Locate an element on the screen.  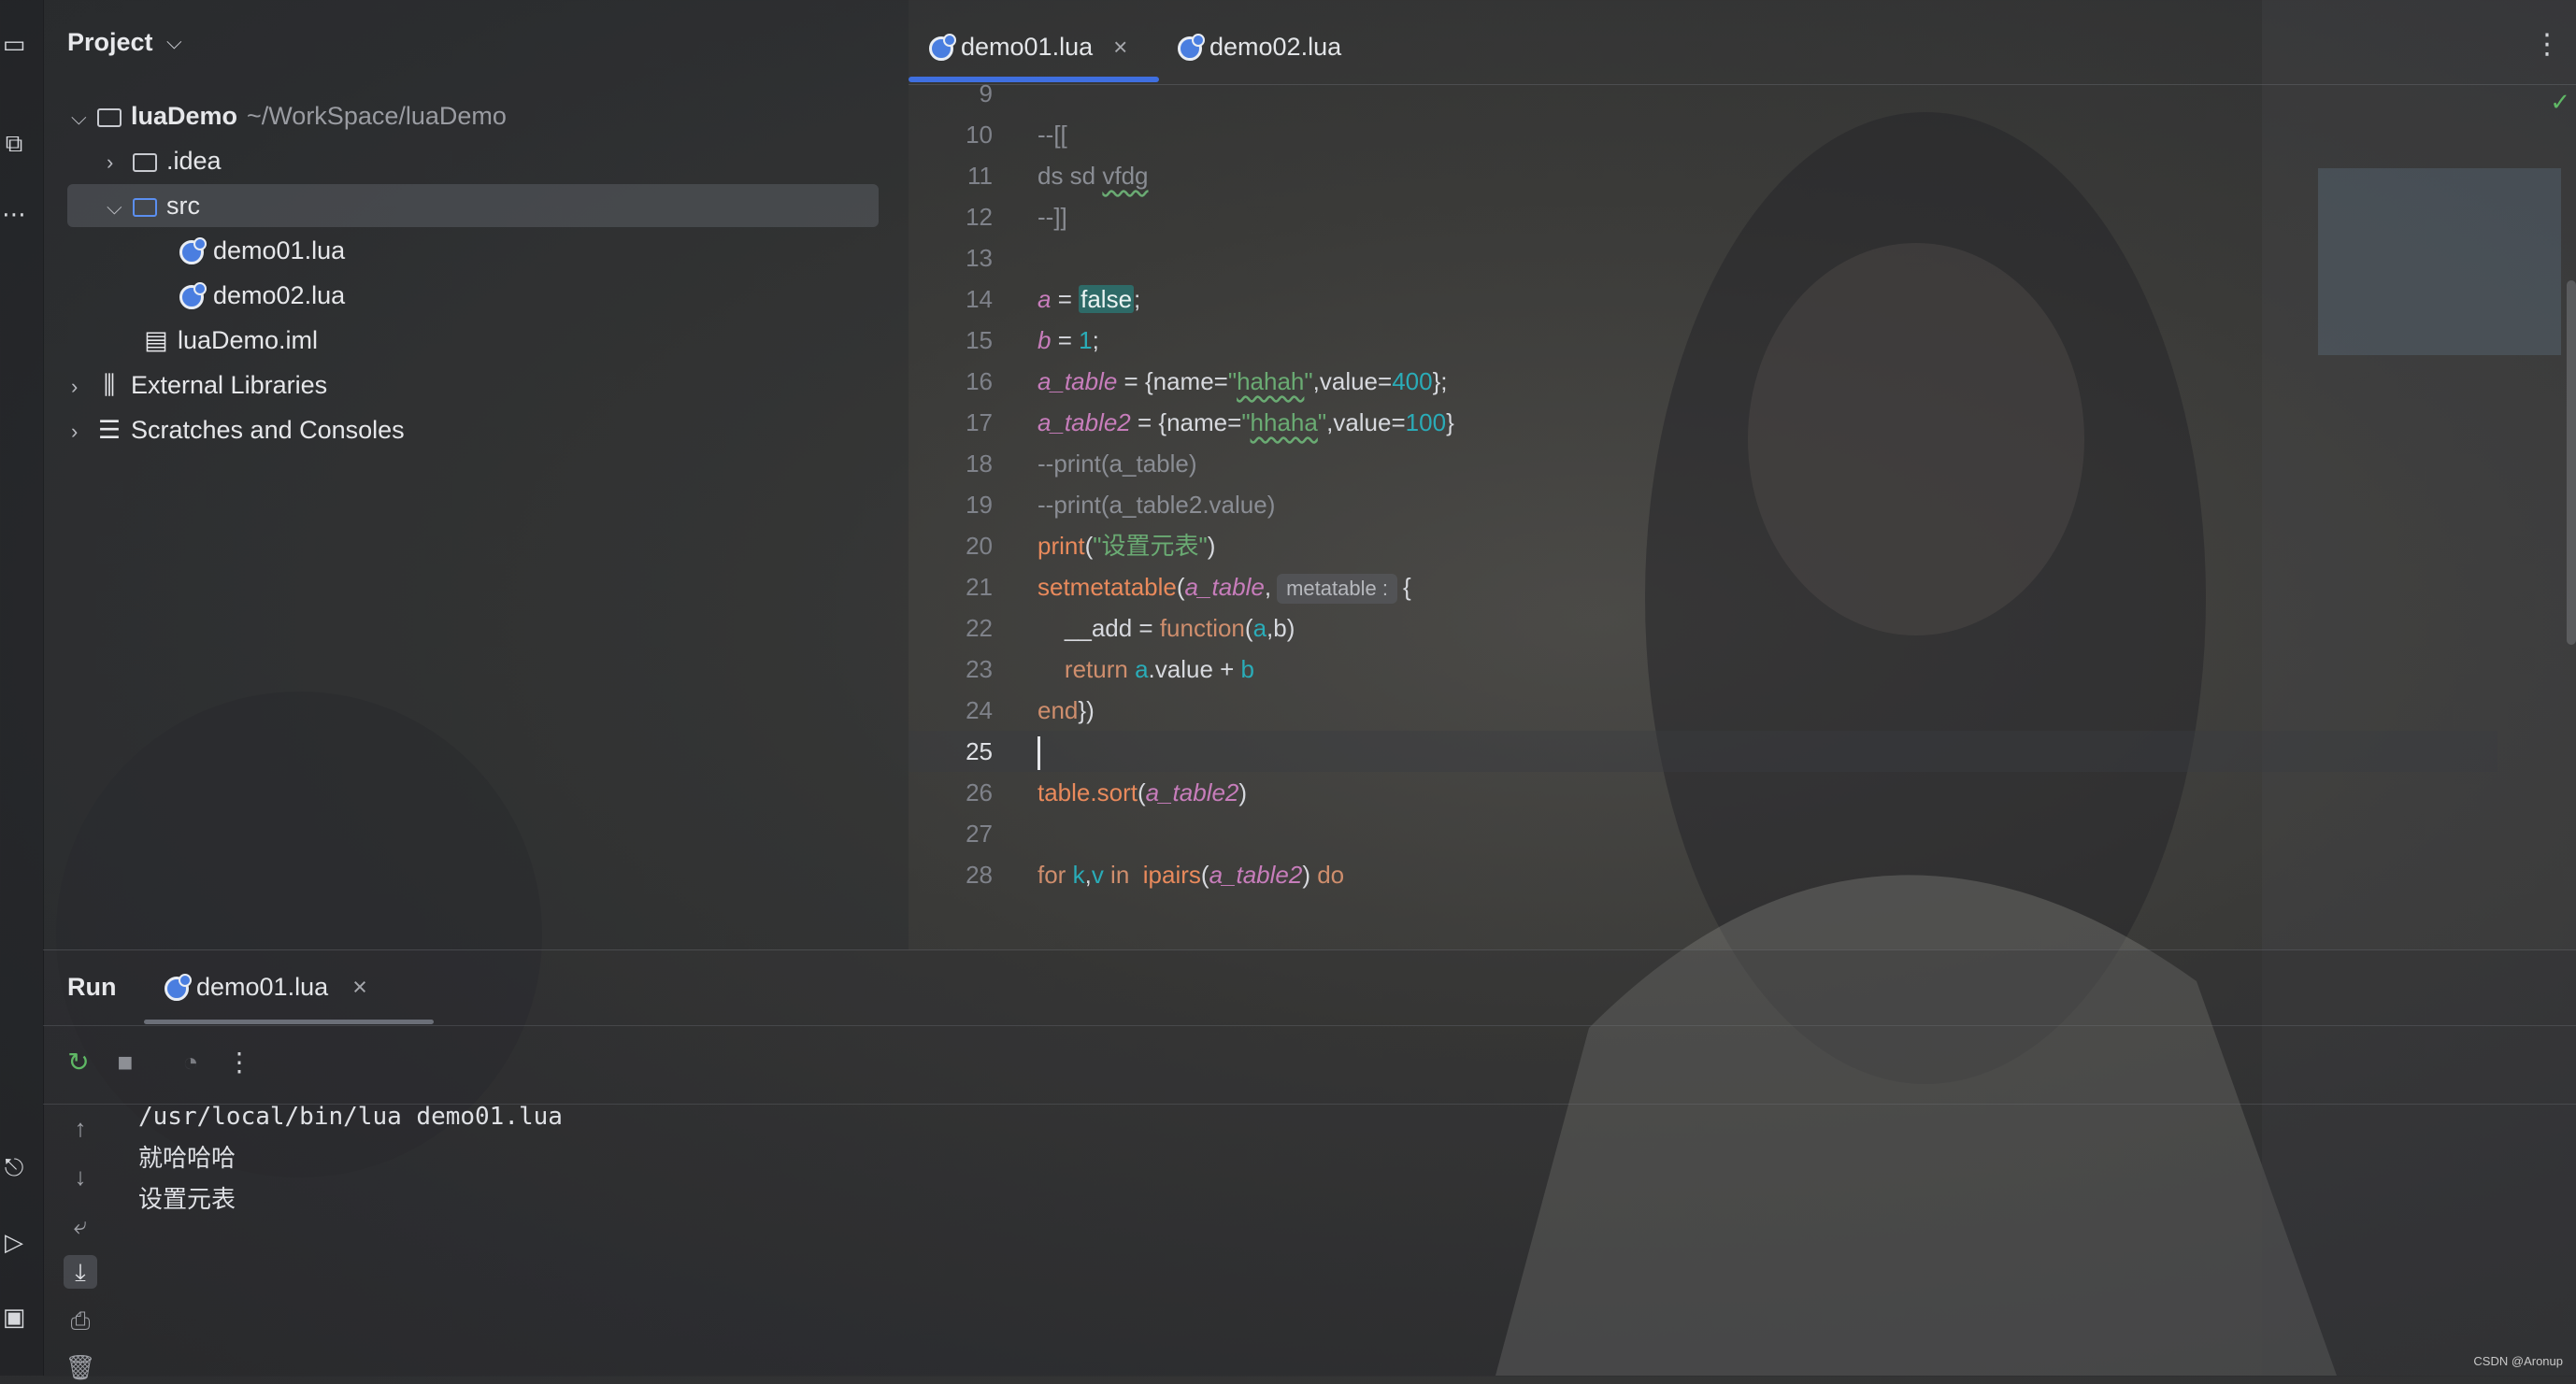
code-line: 21 setmetatable(a_table, metatable :{ is located at coordinates (1703, 586).